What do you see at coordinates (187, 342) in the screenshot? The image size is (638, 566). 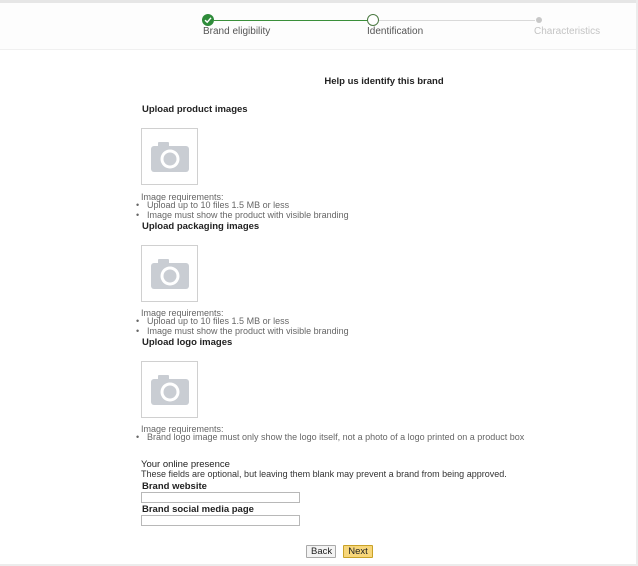 I see `section-title-logo-images: Upload logo images` at bounding box center [187, 342].